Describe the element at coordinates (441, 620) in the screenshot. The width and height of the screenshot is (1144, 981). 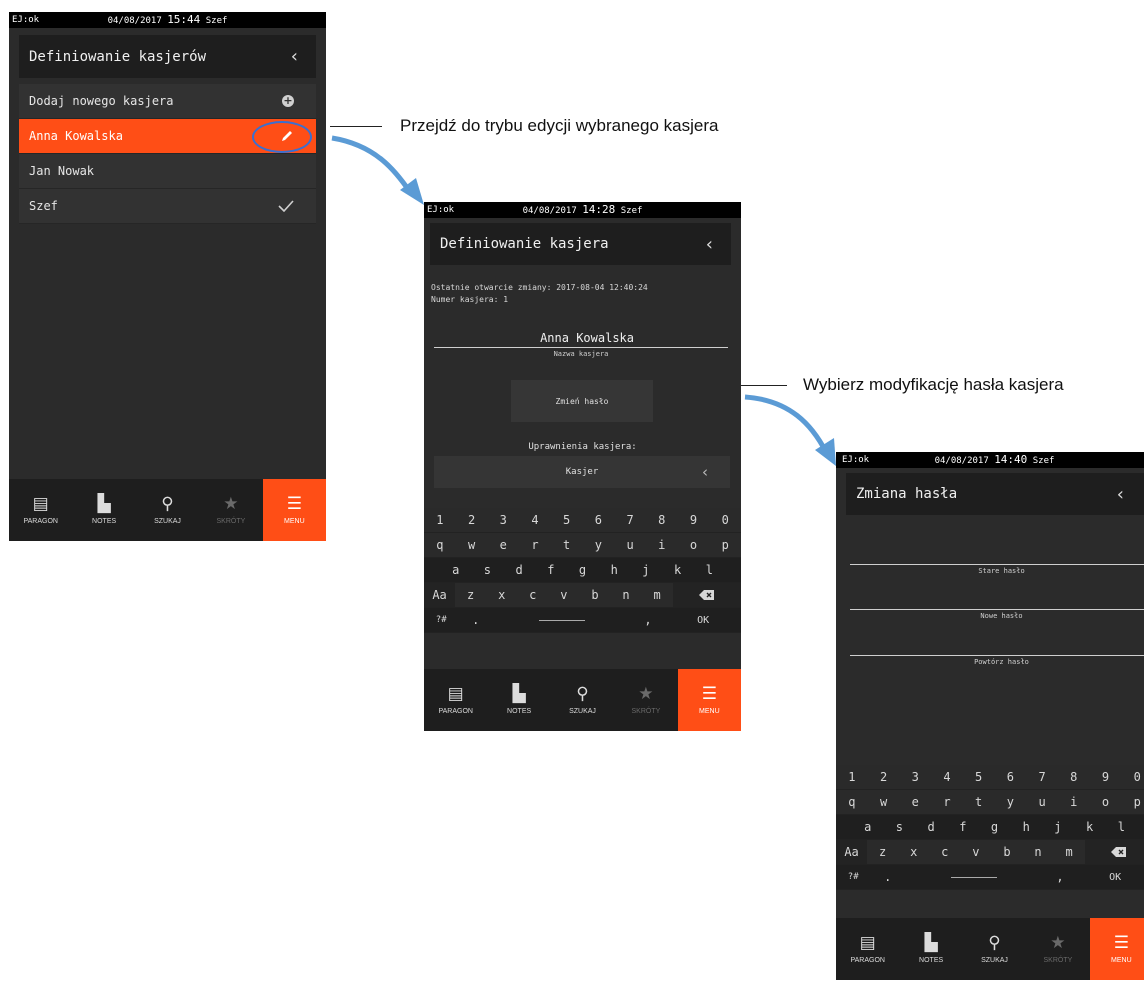
I see `symbols-key: ?#` at that location.